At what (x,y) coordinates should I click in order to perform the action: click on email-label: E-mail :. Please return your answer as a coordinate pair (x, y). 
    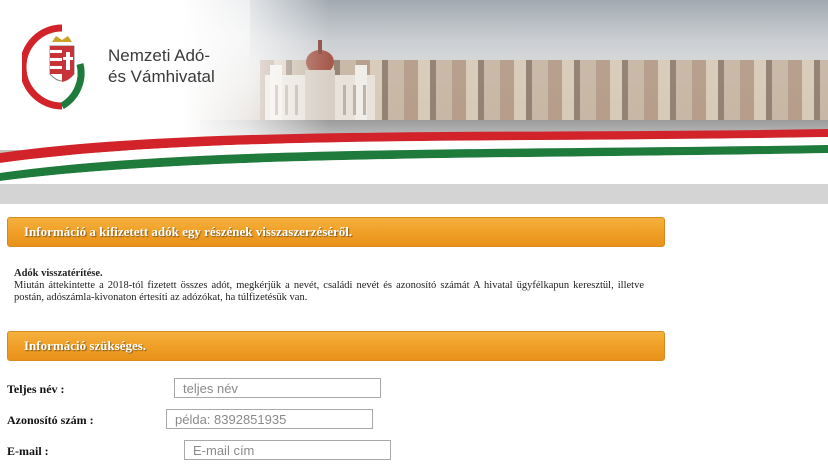
    Looking at the image, I should click on (28, 451).